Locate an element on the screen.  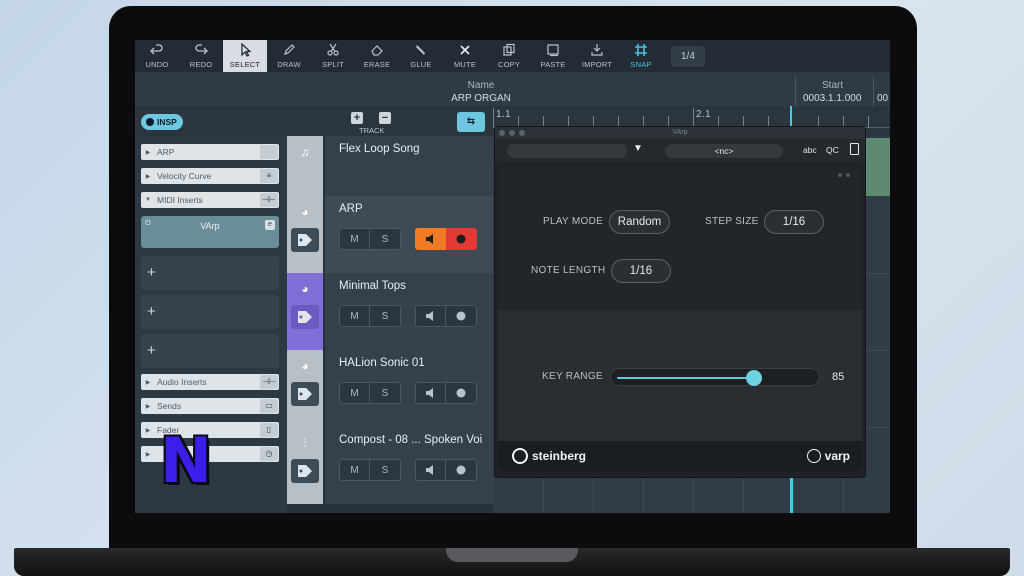
import-button: IMPORT is located at coordinates (597, 56).